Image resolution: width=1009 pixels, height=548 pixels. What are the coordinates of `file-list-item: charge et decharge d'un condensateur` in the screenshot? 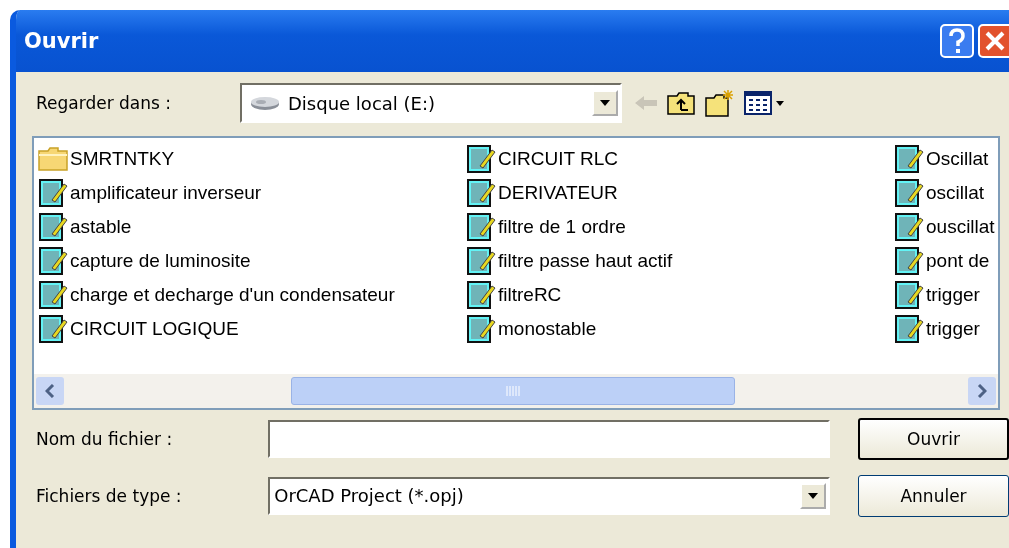 It's located at (252, 295).